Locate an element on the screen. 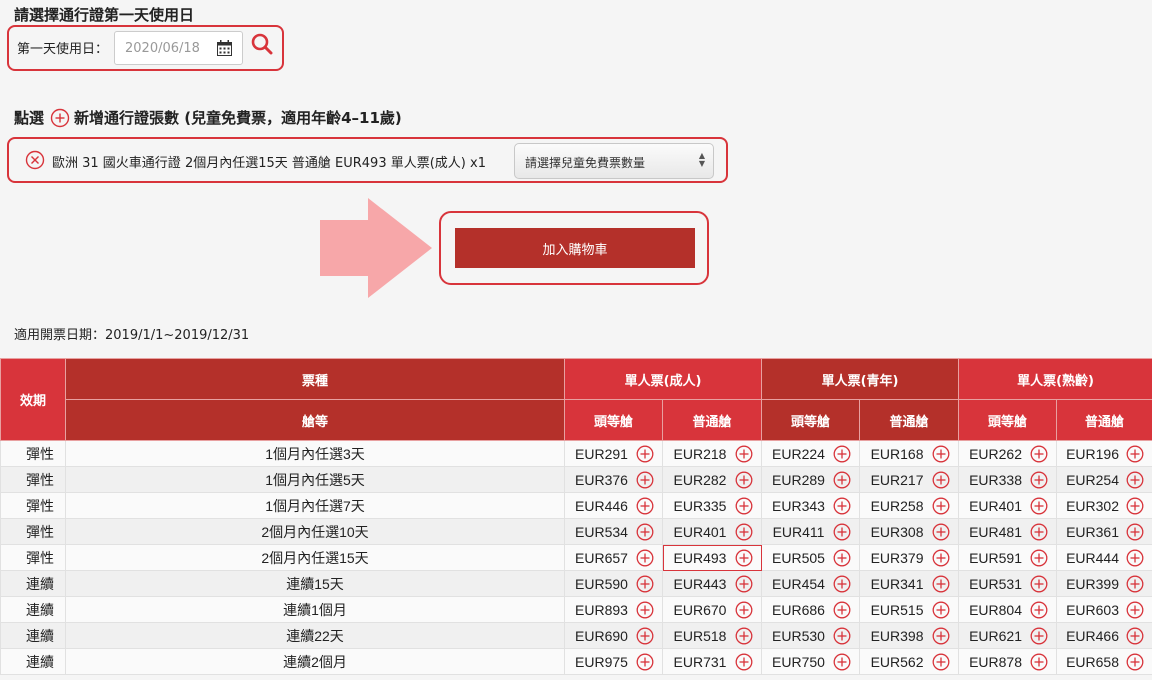 The height and width of the screenshot is (680, 1152). header-senior-first: 頭等艙 is located at coordinates (1008, 420).